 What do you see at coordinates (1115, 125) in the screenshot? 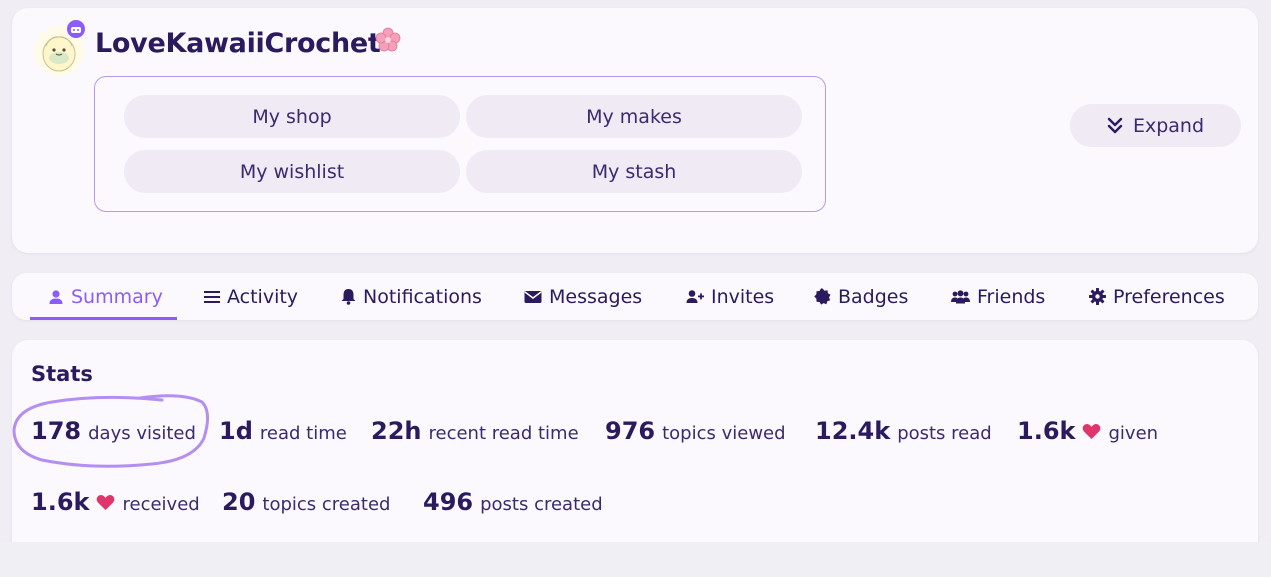
I see `double-chevron-down-icon` at bounding box center [1115, 125].